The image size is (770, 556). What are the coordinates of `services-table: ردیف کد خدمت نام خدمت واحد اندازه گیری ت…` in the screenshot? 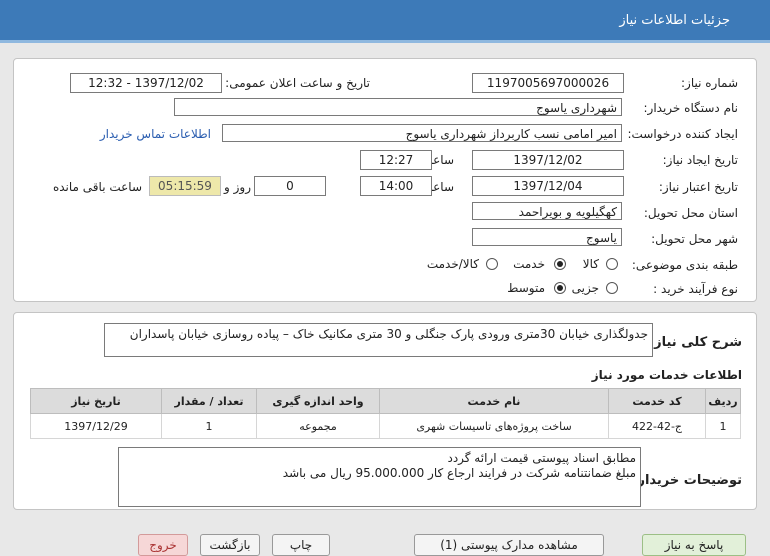 It's located at (385, 413).